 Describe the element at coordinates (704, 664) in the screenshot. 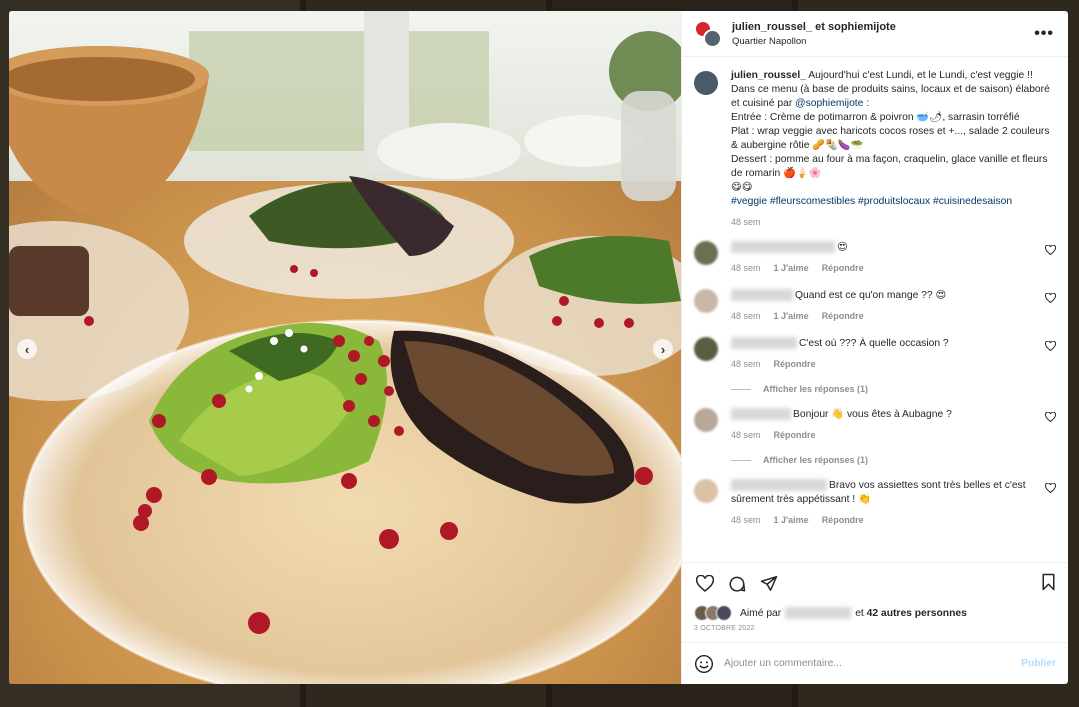

I see `smiley-icon` at that location.